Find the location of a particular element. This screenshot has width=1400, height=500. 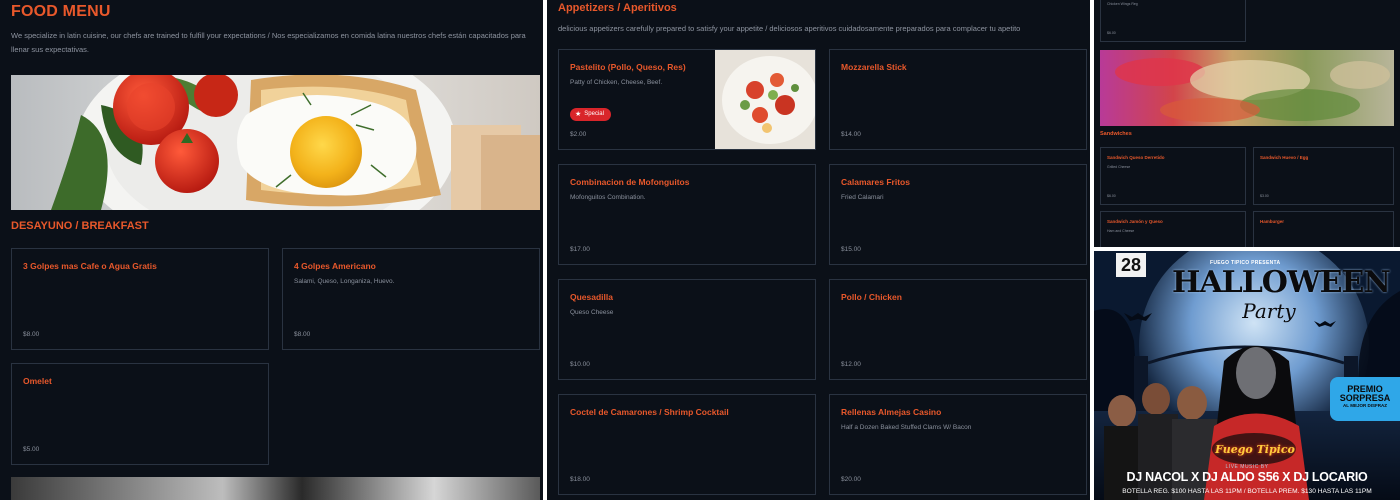

menu-item-desc: Mofonguitos Combination. is located at coordinates (608, 197).